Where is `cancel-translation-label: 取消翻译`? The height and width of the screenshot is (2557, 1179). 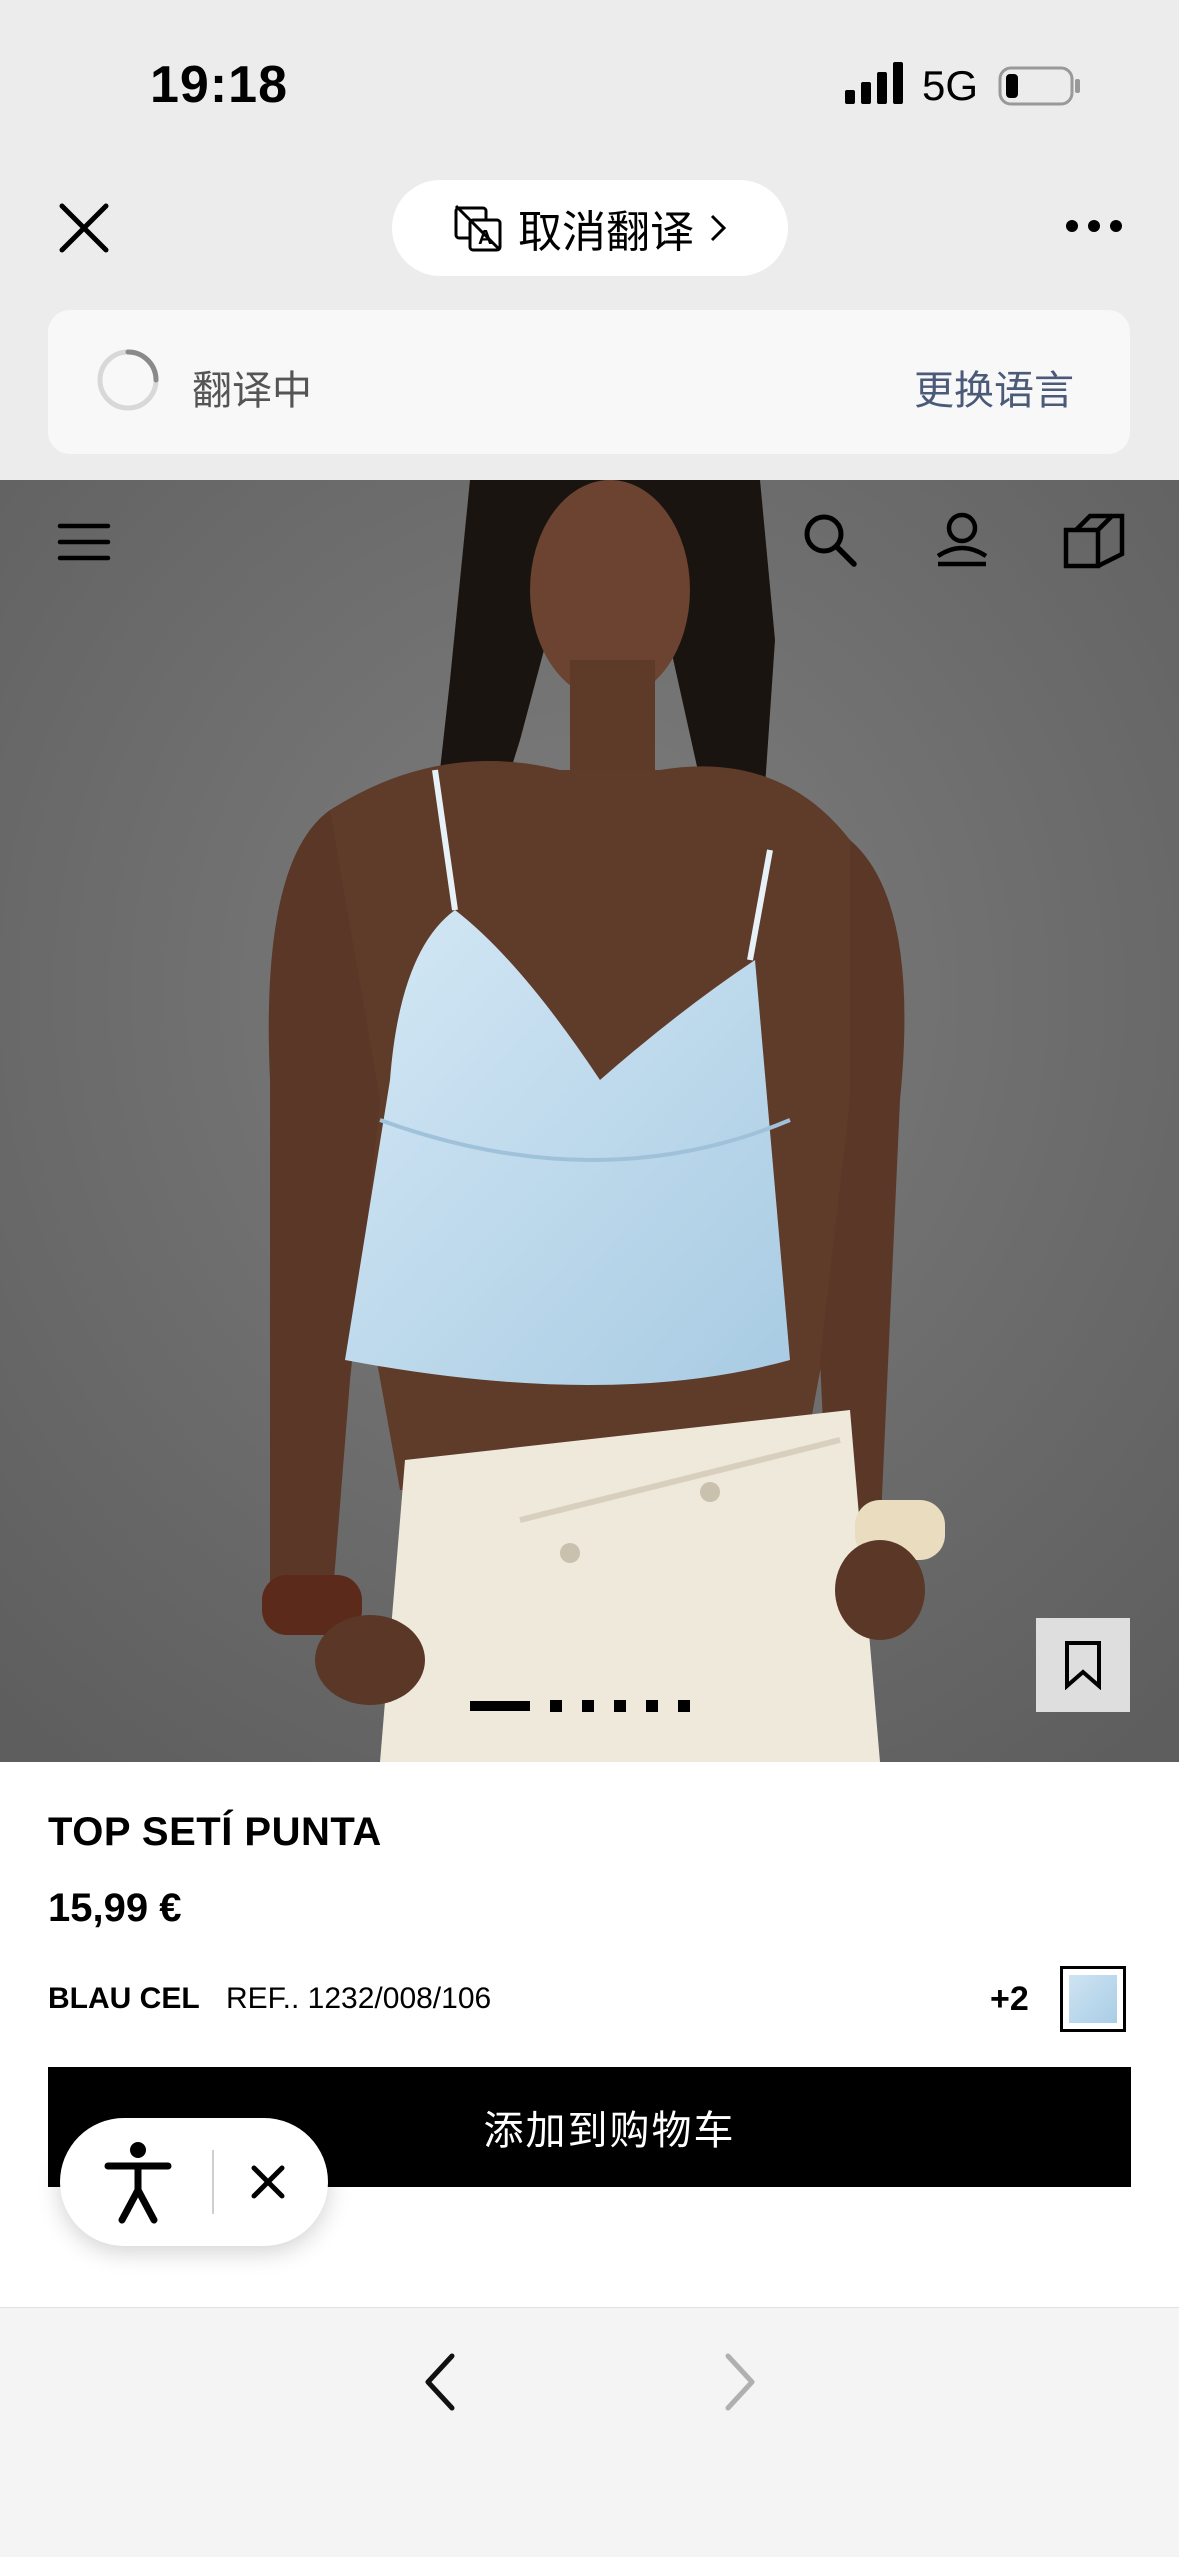
cancel-translation-label: 取消翻译 is located at coordinates (606, 232).